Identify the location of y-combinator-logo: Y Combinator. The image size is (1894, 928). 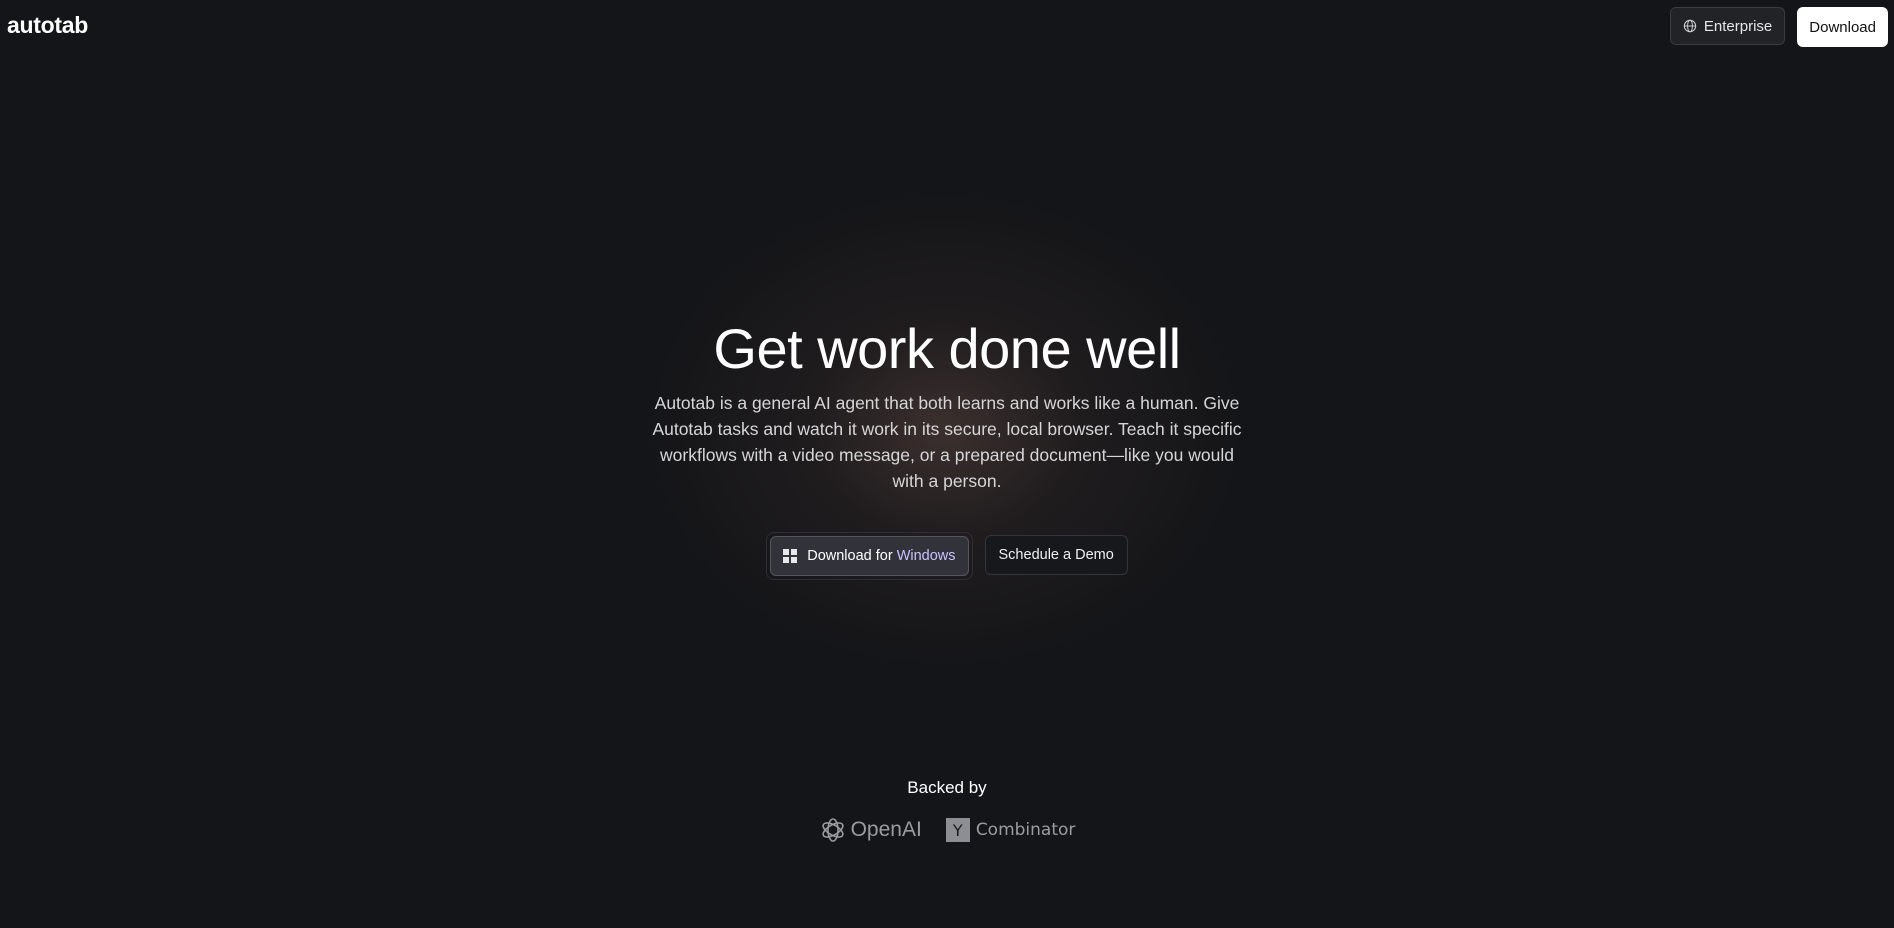
(1010, 830).